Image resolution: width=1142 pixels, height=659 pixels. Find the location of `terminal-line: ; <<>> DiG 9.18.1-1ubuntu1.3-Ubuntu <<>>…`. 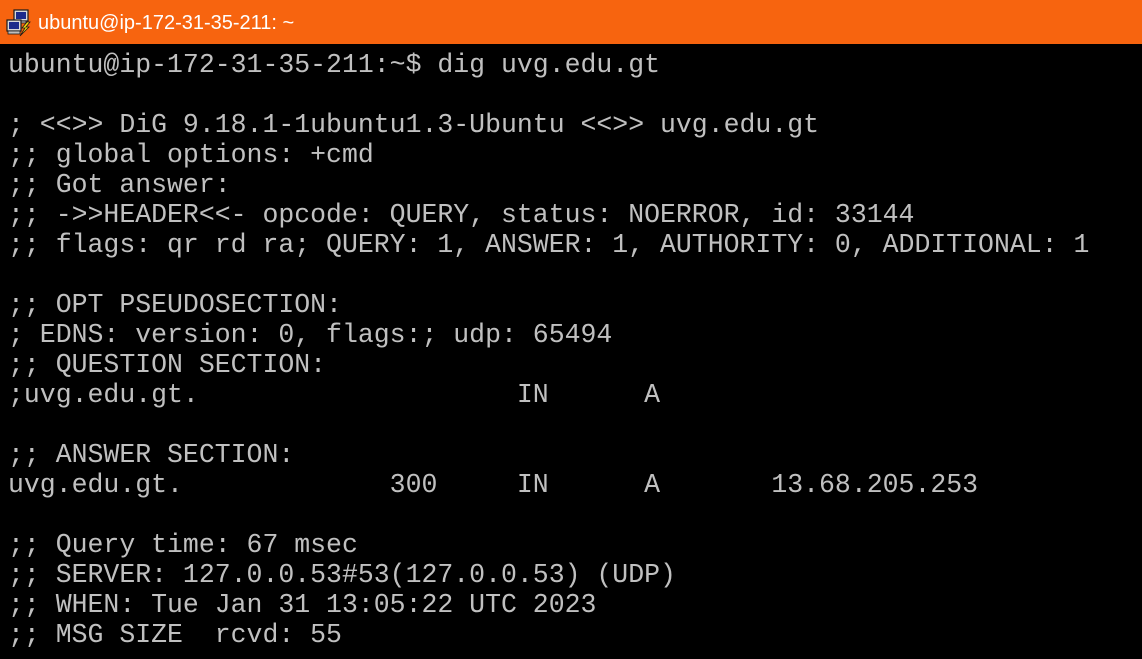

terminal-line: ; <<>> DiG 9.18.1-1ubuntu1.3-Ubuntu <<>>… is located at coordinates (414, 125).